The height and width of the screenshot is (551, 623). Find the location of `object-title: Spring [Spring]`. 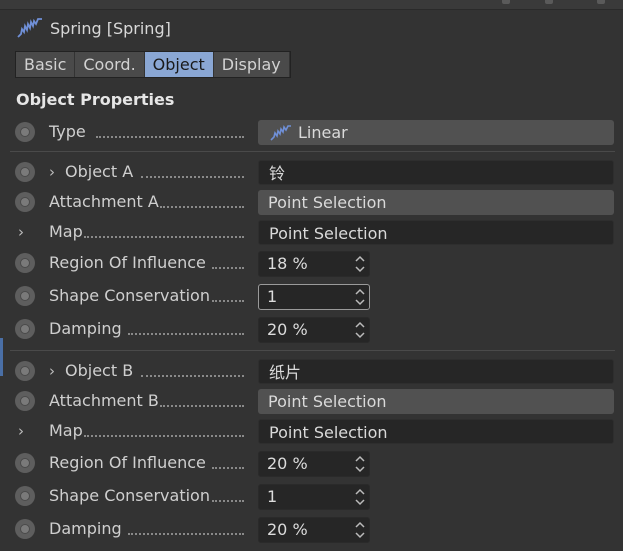

object-title: Spring [Spring] is located at coordinates (110, 28).